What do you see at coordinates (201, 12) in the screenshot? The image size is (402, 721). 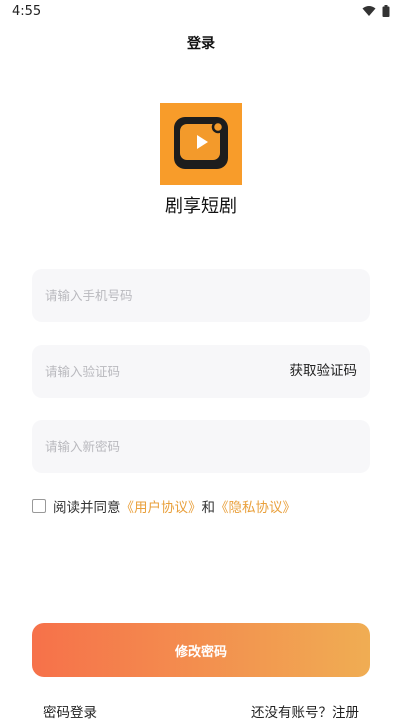 I see `status-bar: 4:55` at bounding box center [201, 12].